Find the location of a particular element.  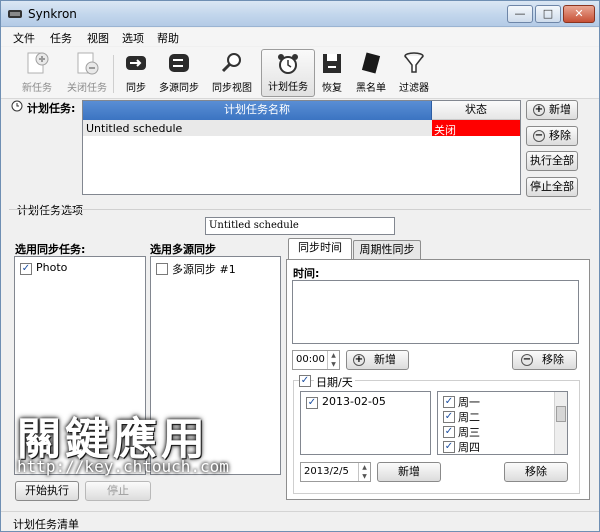

restore-button: 恢复 is located at coordinates (332, 73).